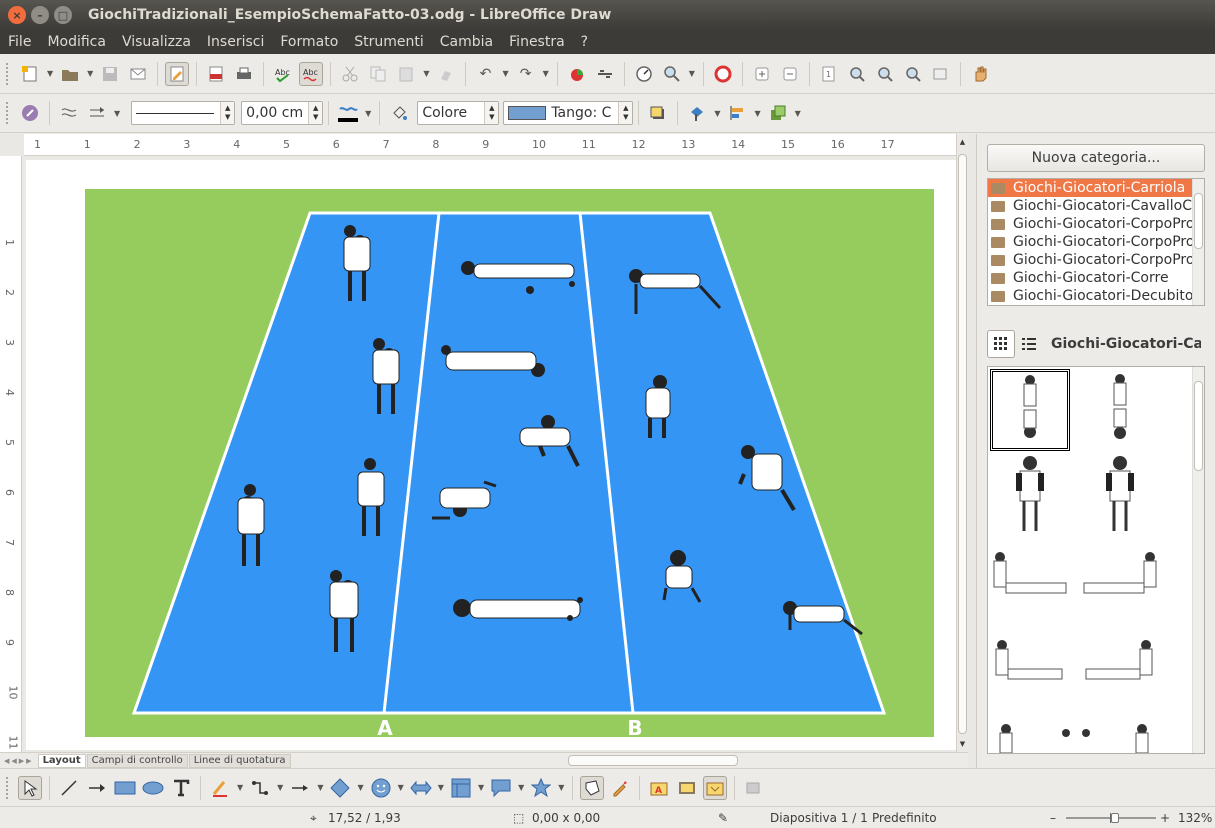 The height and width of the screenshot is (828, 1215). Describe the element at coordinates (156, 42) in the screenshot. I see `menu-visualizza: Visualizza` at that location.